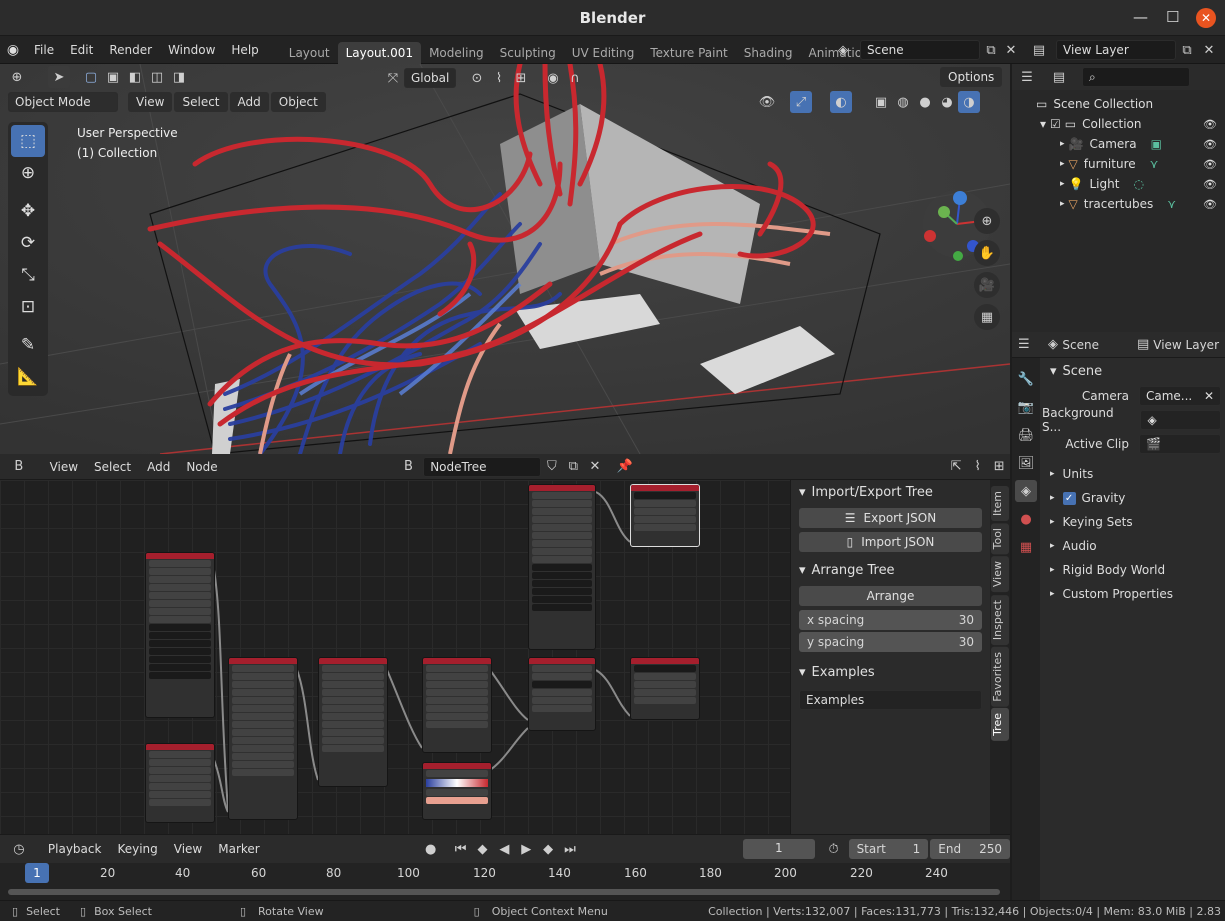  What do you see at coordinates (158, 467) in the screenshot?
I see `node-menu-add: Add` at bounding box center [158, 467].